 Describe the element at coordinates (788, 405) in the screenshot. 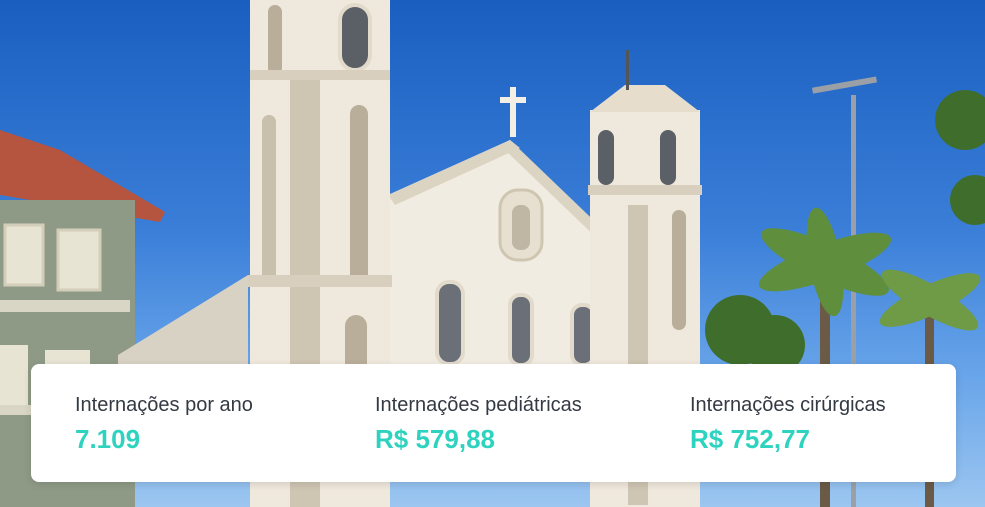

I see `stat-label: Internações cirúrgicas` at that location.